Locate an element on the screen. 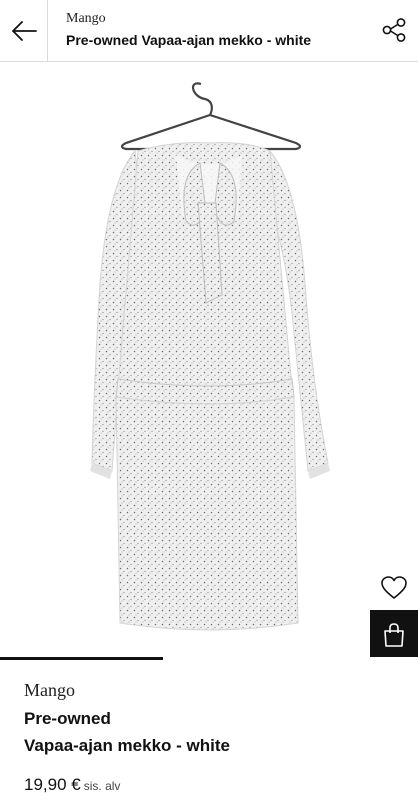 Image resolution: width=418 pixels, height=800 pixels. top-bar: Mango Pre-owned Vapaa-ajan mekko - white is located at coordinates (209, 31).